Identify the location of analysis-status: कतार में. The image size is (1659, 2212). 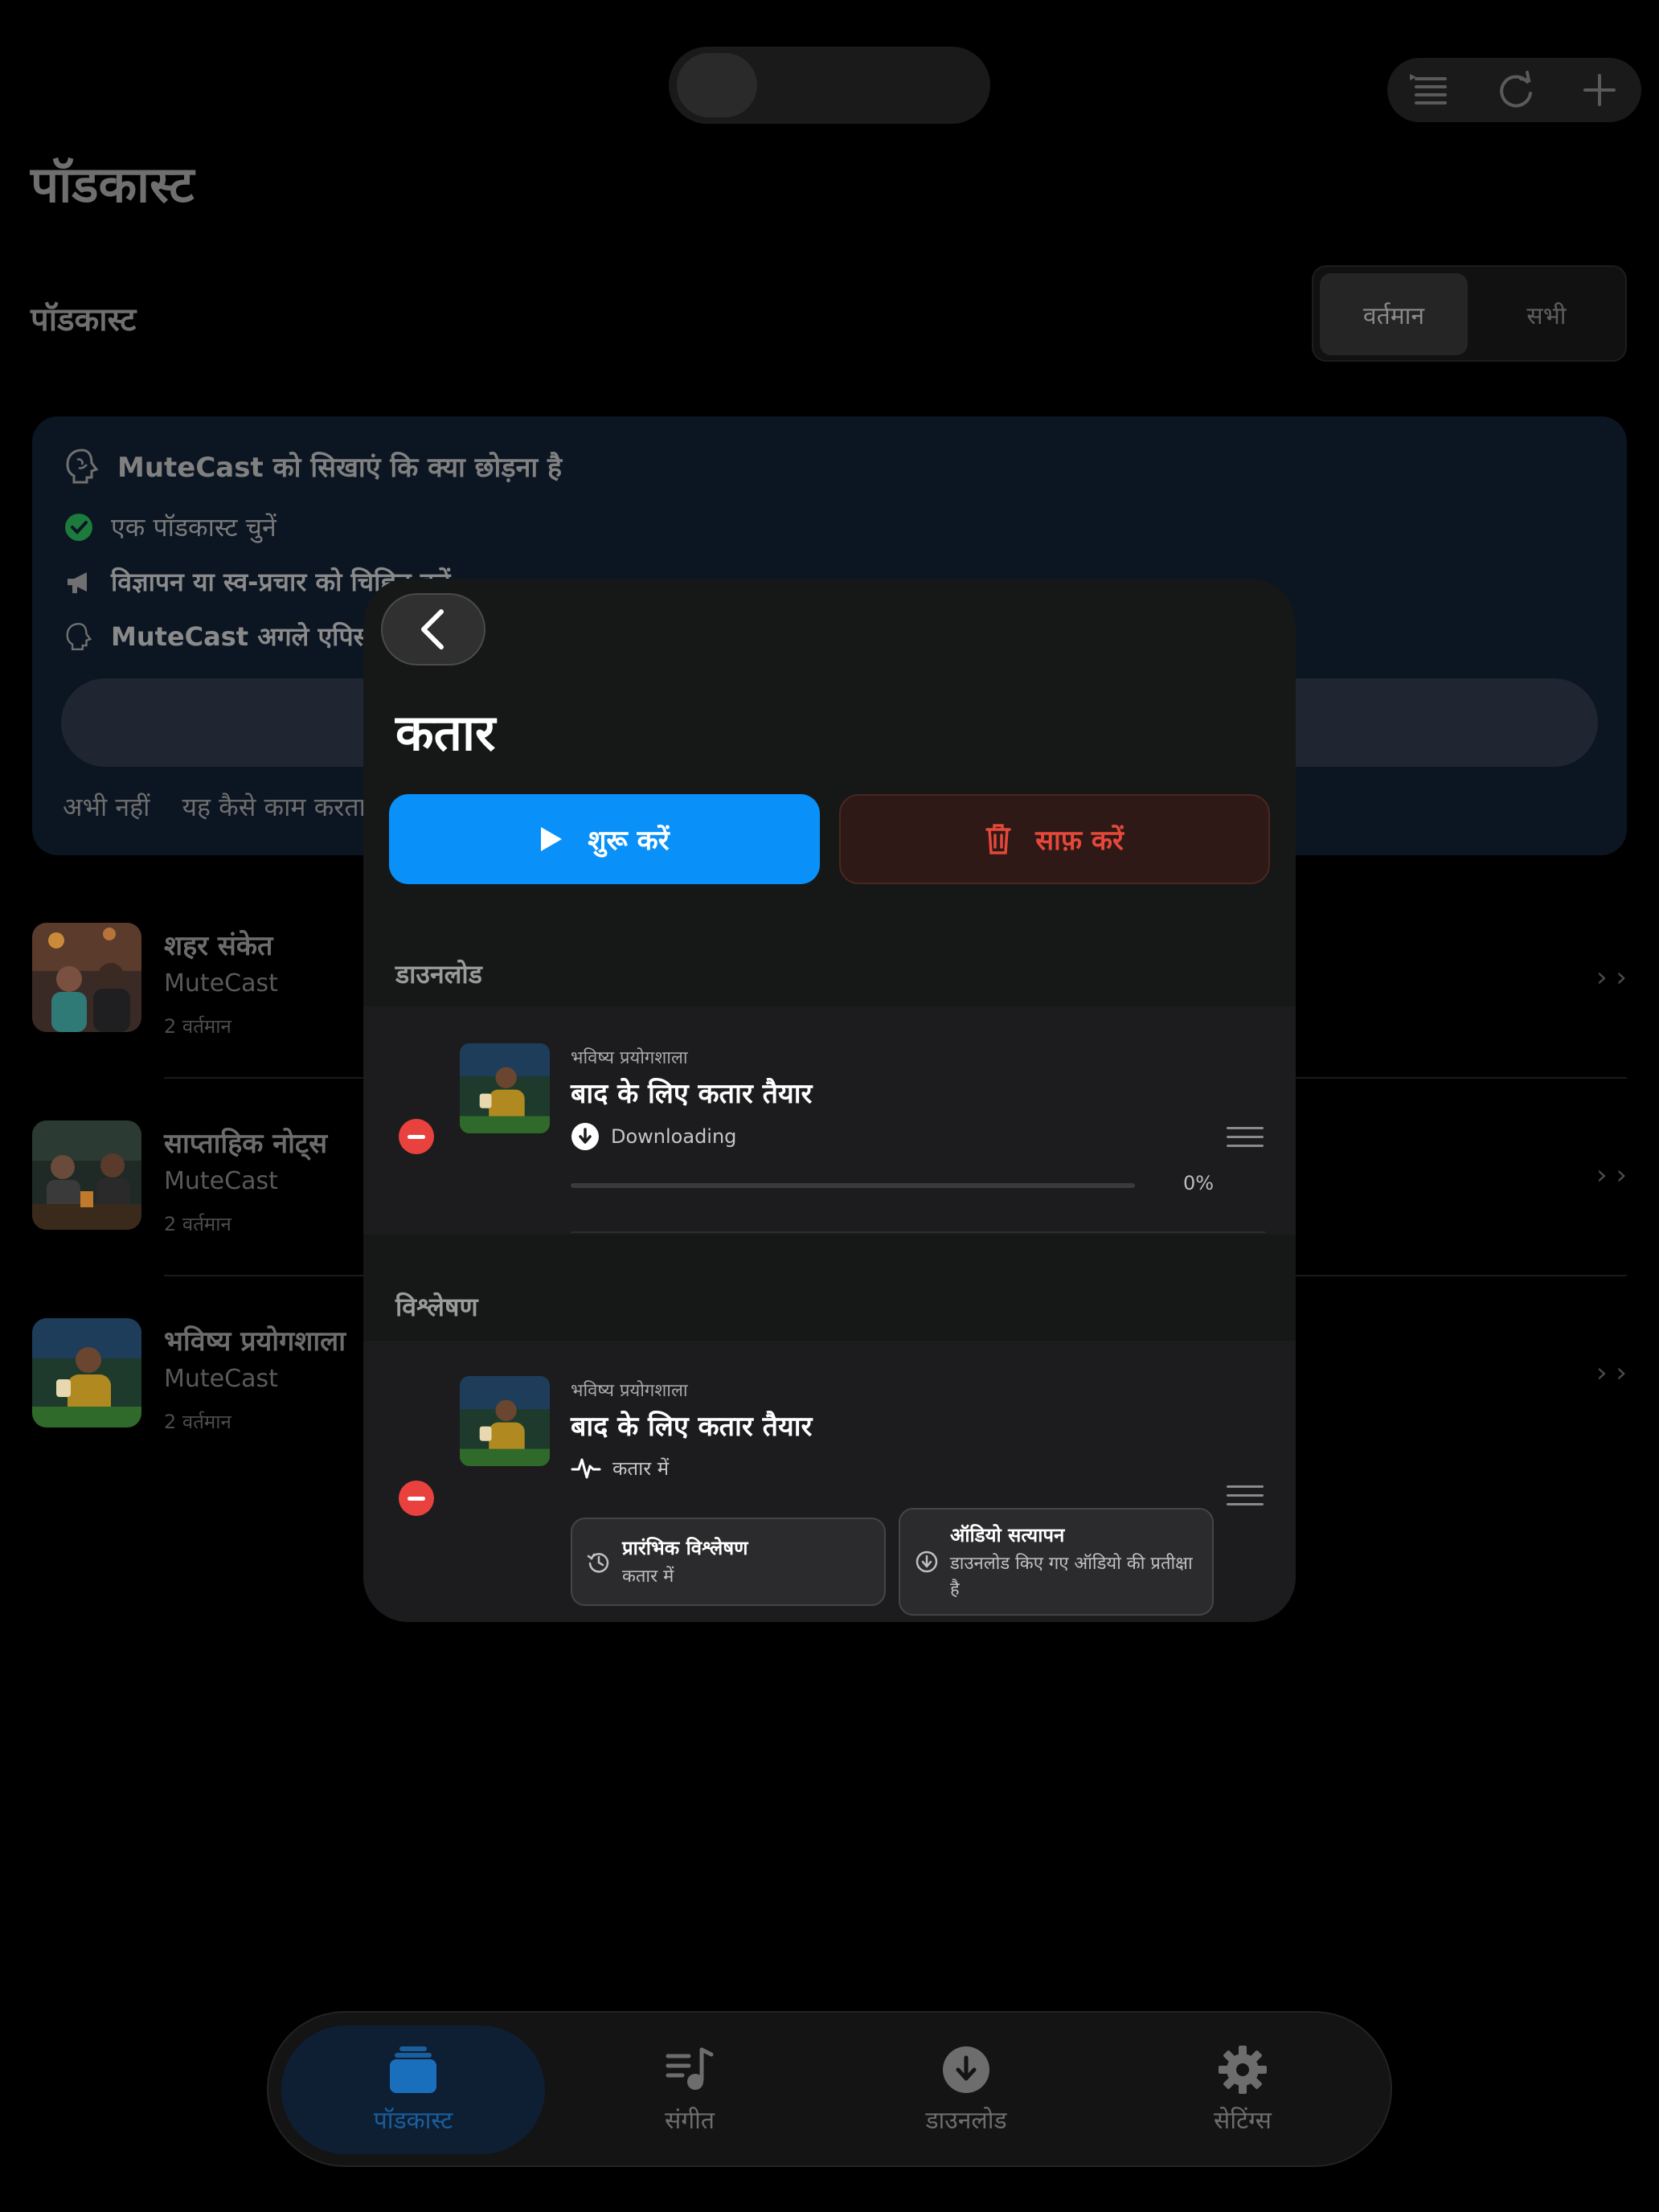
(620, 1467).